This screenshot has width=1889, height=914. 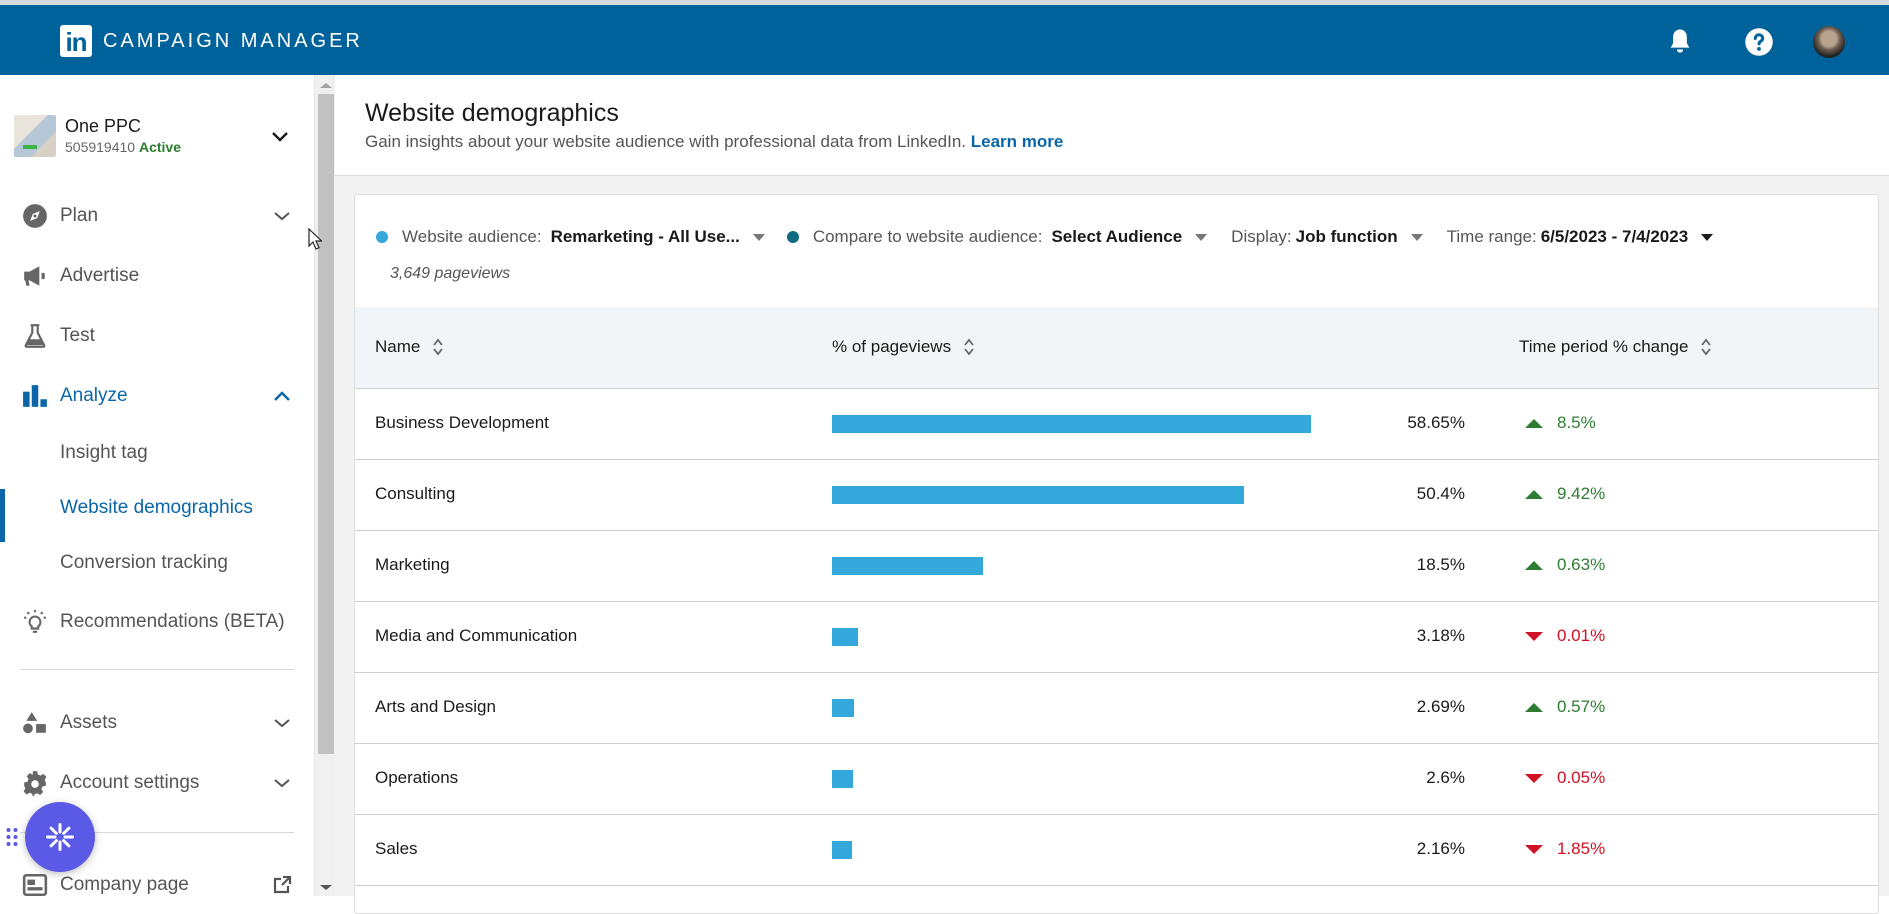 I want to click on time-period-change: 0.63%, so click(x=1565, y=565).